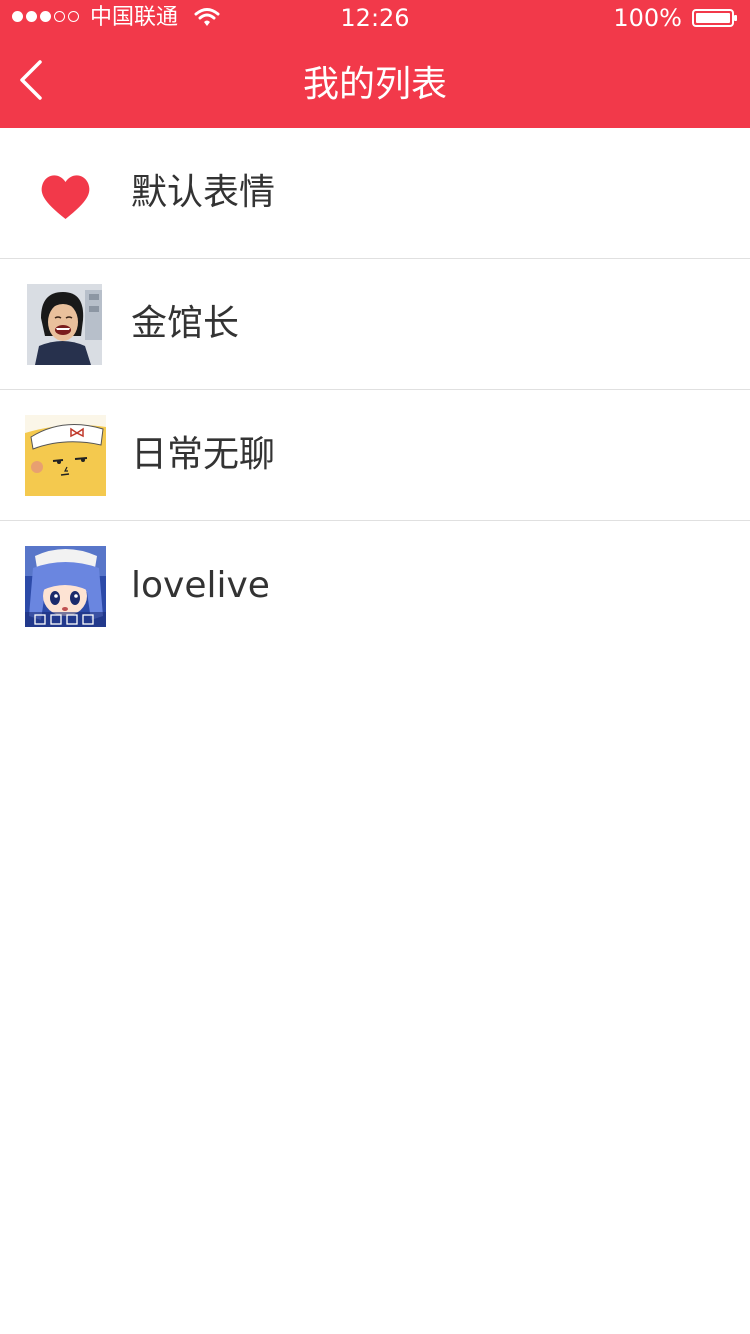 This screenshot has width=750, height=1334. Describe the element at coordinates (65, 586) in the screenshot. I see `anime-girl-thumbnail` at that location.